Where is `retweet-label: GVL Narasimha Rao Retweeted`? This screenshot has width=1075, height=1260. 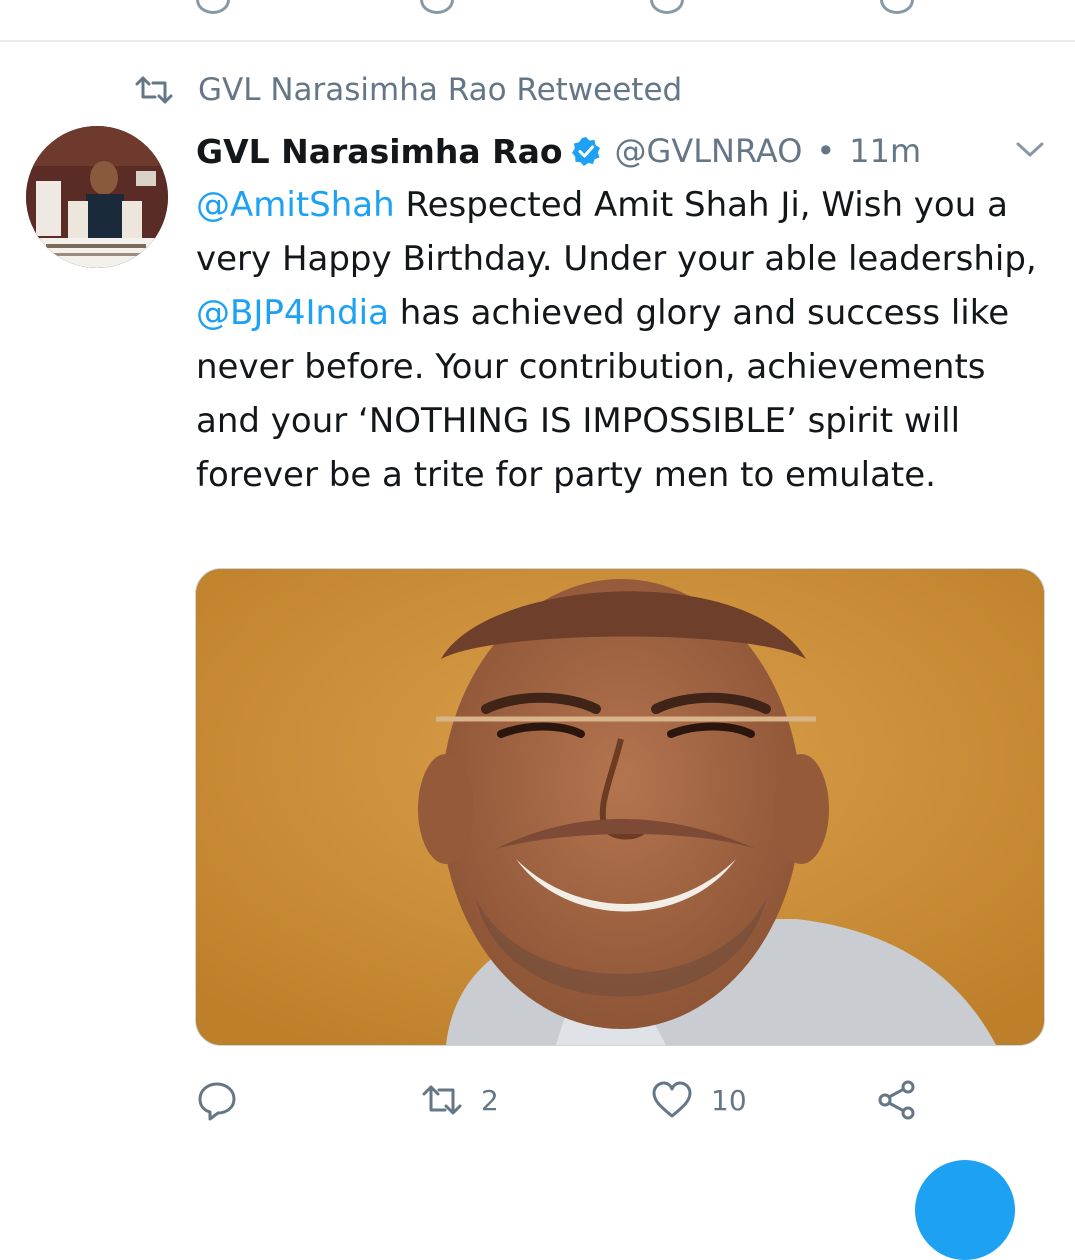
retweet-label: GVL Narasimha Rao Retweeted is located at coordinates (440, 90).